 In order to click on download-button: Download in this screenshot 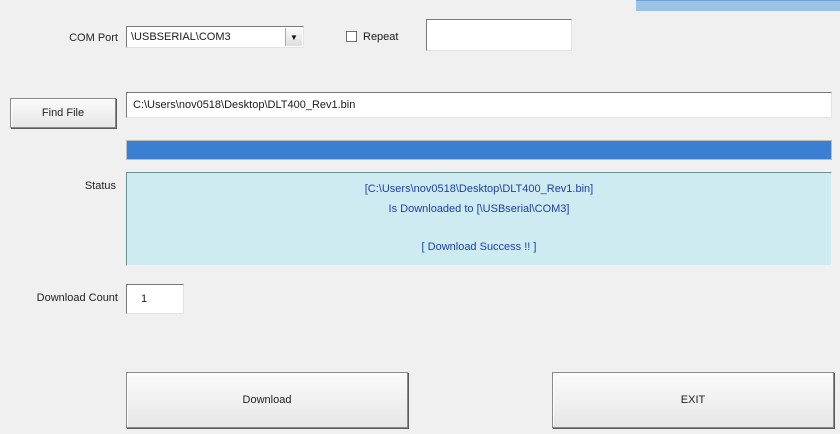, I will do `click(267, 400)`.